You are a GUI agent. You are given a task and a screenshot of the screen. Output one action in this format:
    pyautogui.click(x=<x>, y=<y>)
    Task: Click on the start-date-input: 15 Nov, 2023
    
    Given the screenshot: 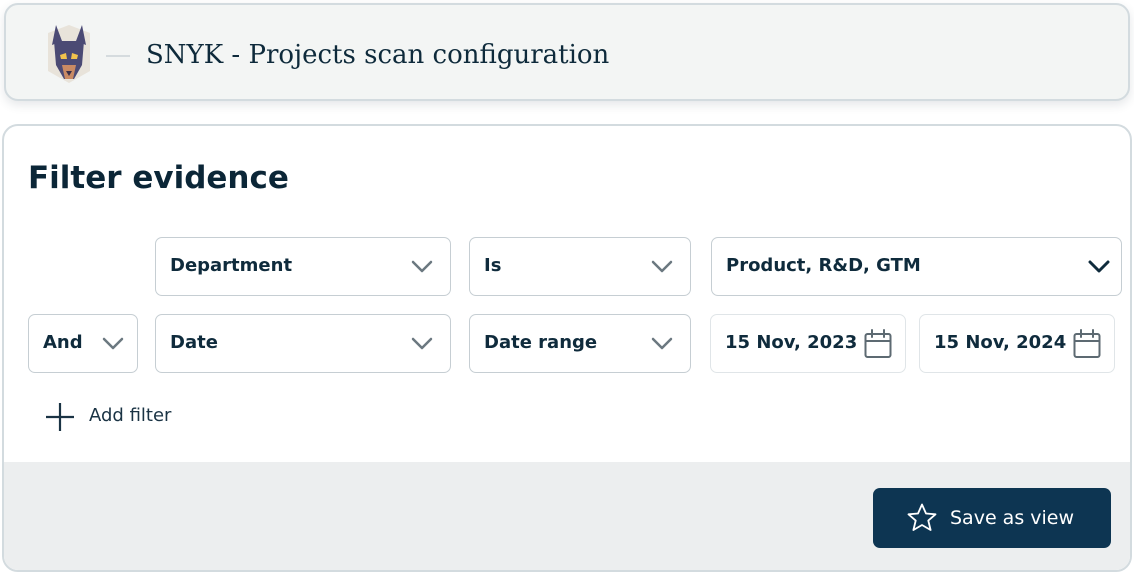 What is the action you would take?
    pyautogui.click(x=808, y=343)
    